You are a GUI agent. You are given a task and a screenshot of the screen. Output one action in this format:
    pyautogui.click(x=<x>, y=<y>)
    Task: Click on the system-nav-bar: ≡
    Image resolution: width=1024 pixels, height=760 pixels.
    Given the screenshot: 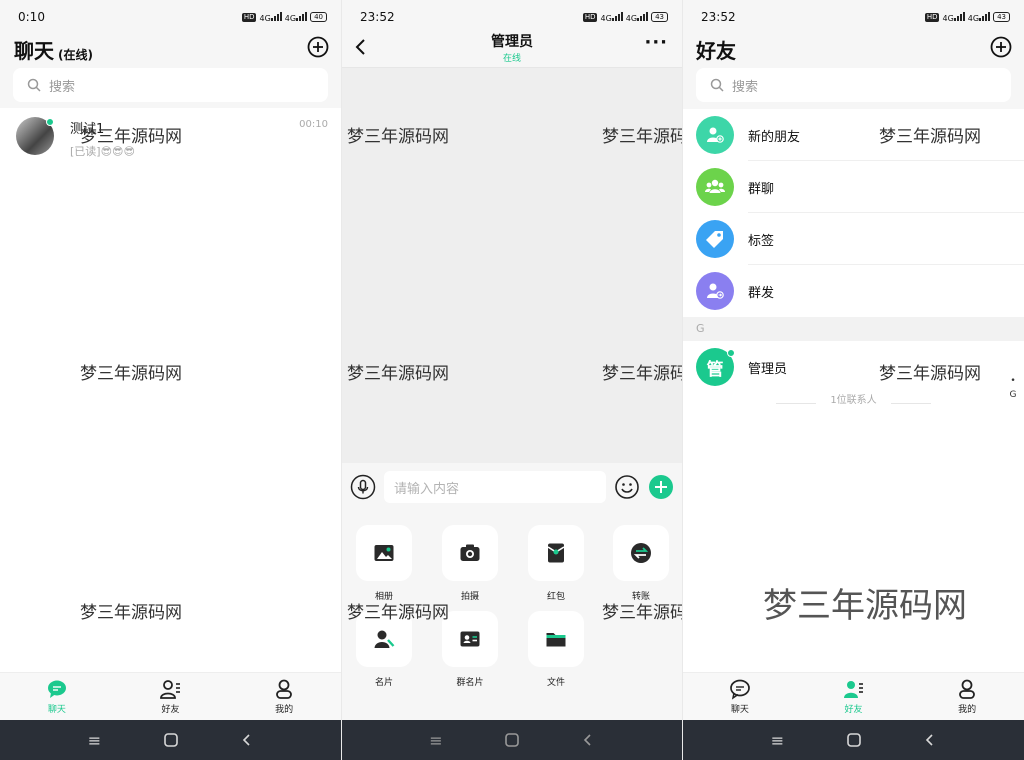 What is the action you would take?
    pyautogui.click(x=512, y=740)
    